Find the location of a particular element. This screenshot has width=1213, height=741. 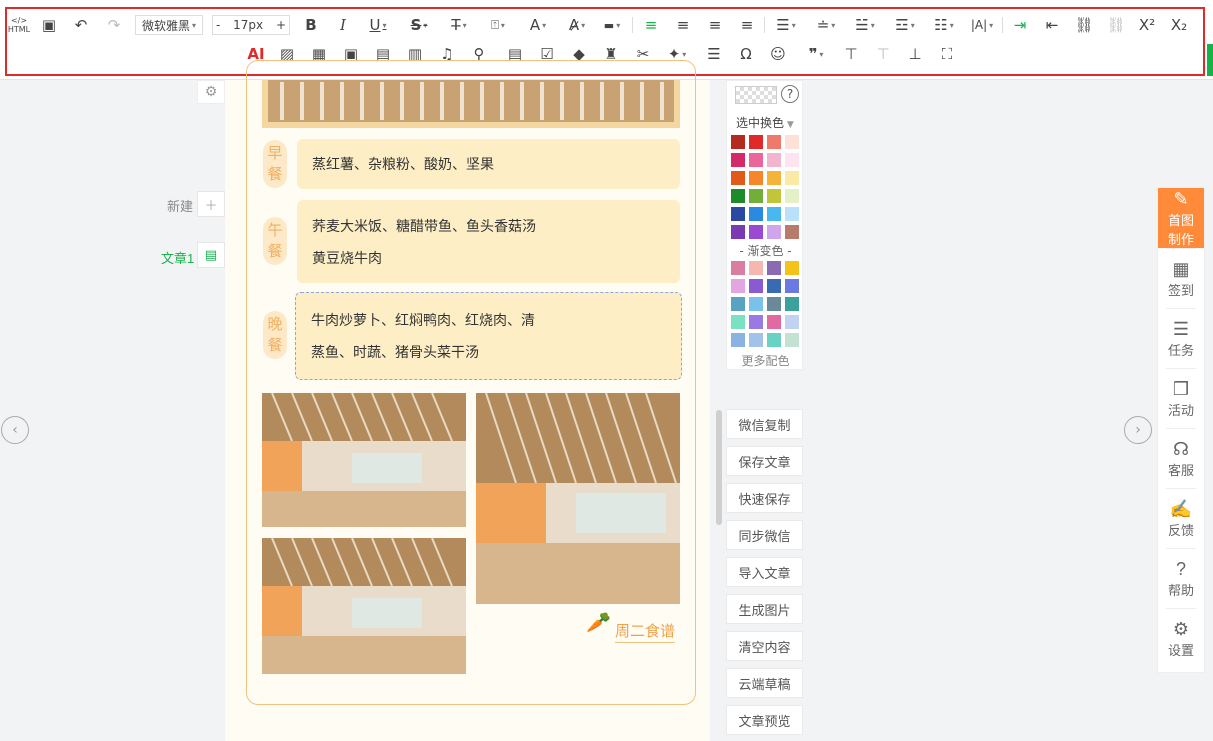

select-recolor-label: 选中换色 ▼ is located at coordinates (765, 122).